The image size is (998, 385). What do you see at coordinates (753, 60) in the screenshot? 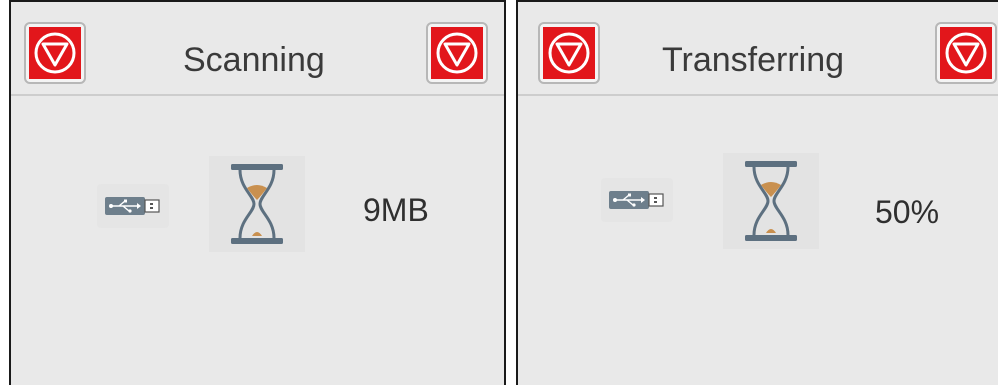
I see `panel-title: Transferring` at bounding box center [753, 60].